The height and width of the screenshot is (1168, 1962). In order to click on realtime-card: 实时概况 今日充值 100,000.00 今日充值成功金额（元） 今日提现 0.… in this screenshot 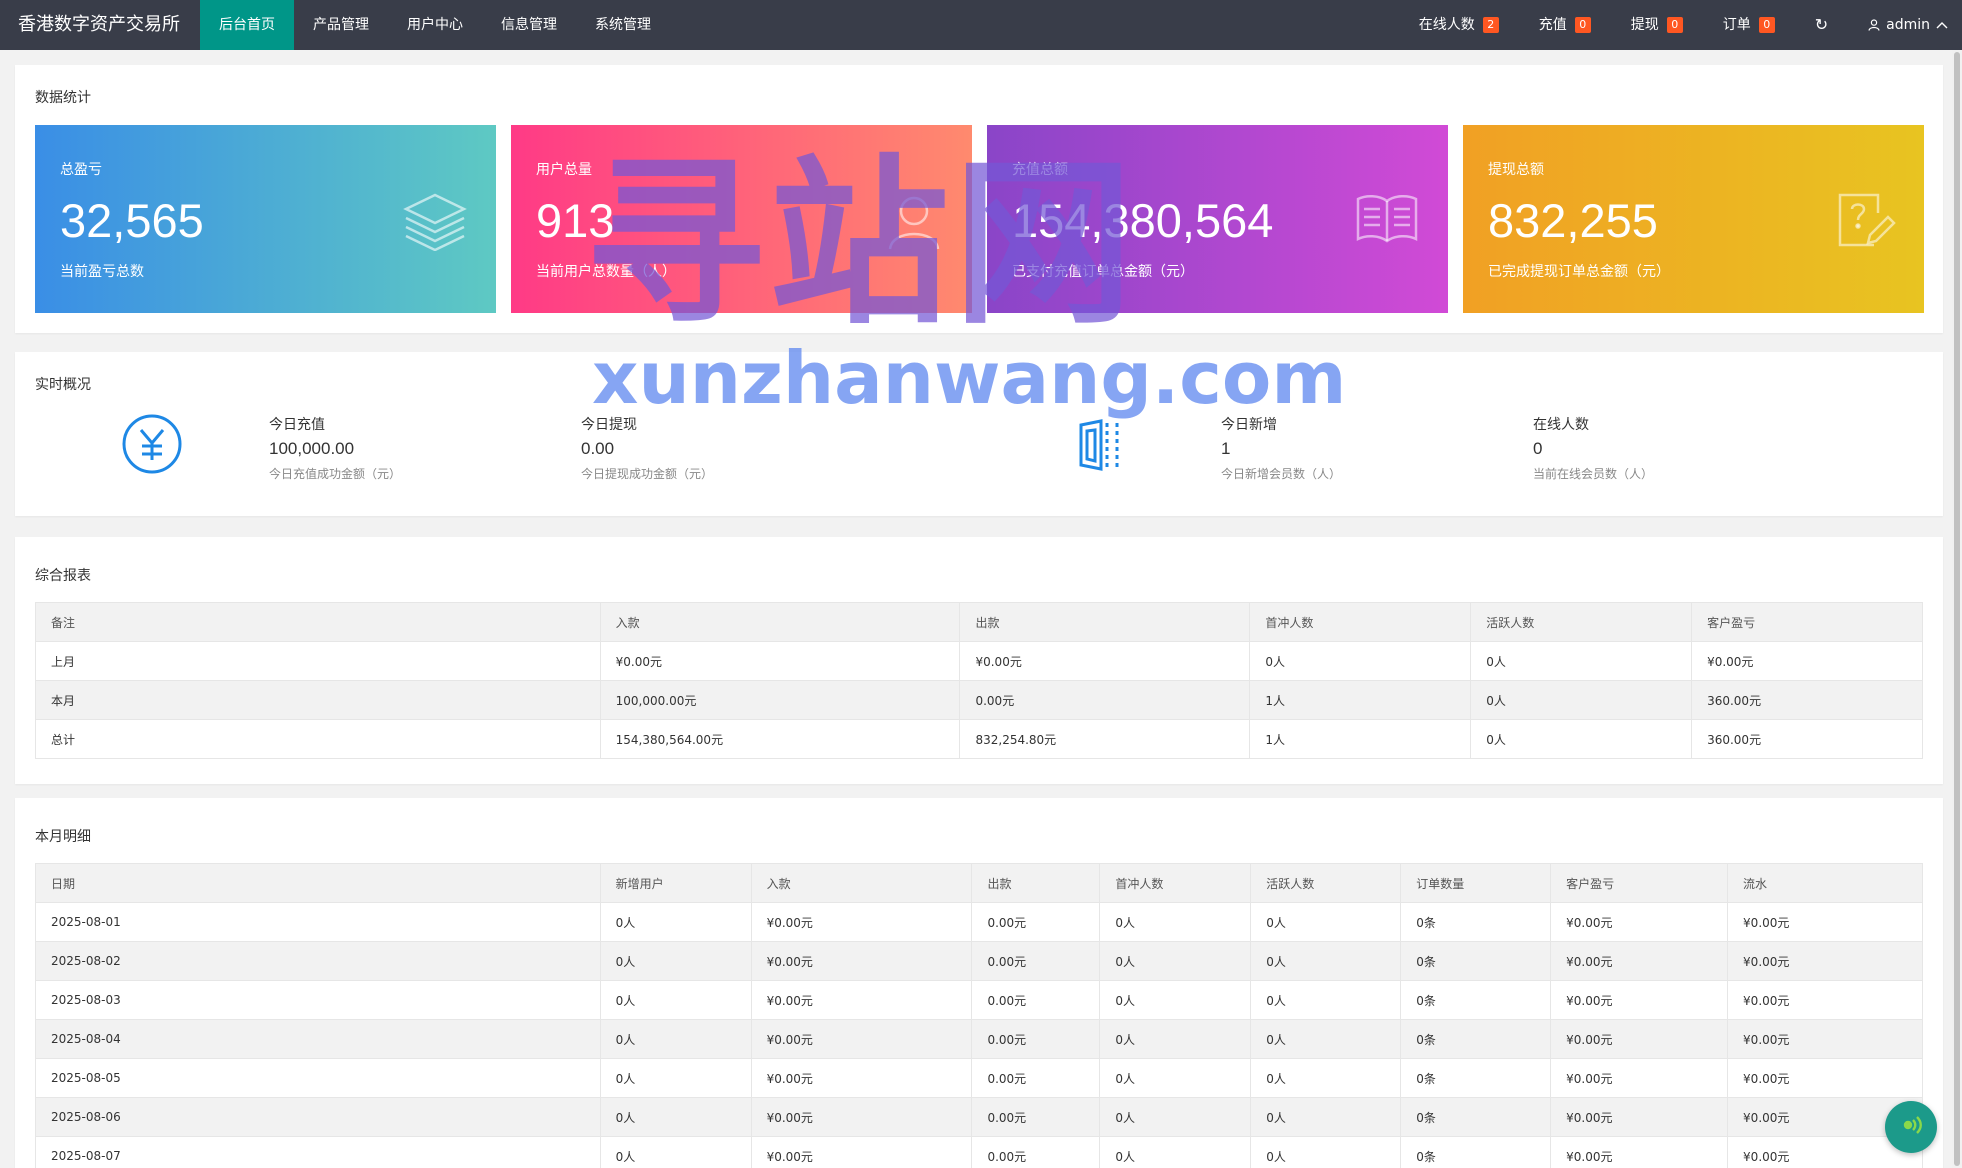, I will do `click(979, 434)`.